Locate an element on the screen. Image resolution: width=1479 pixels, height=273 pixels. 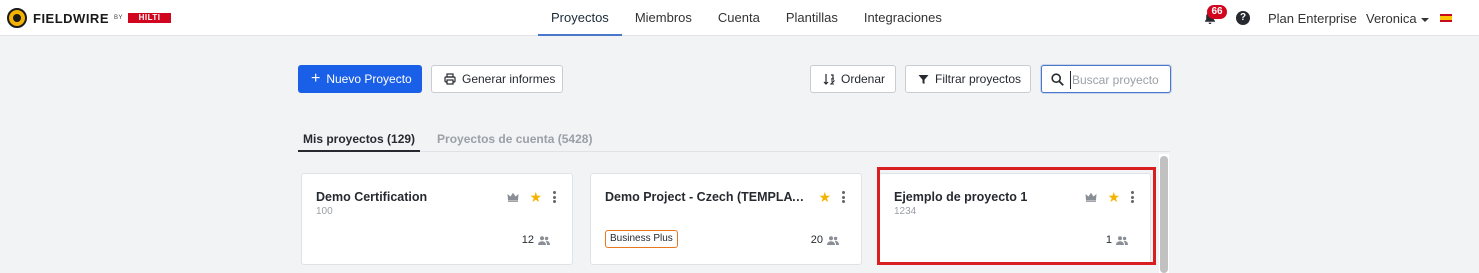
generate-reports-button: Generar informes is located at coordinates (497, 79).